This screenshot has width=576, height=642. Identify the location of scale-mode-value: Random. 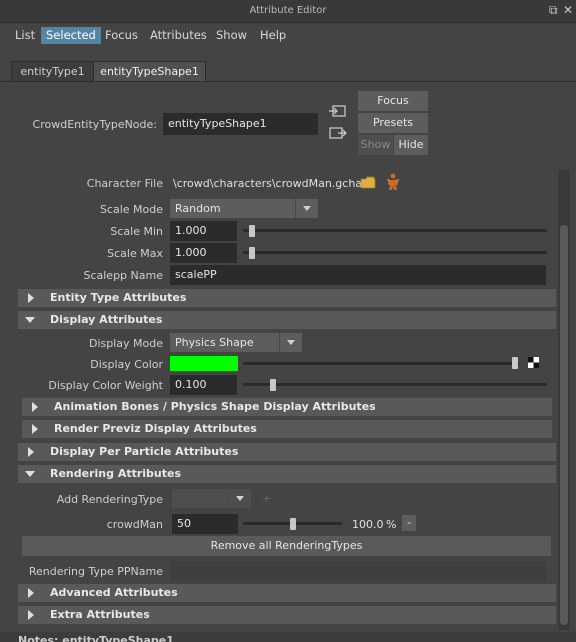
(198, 208).